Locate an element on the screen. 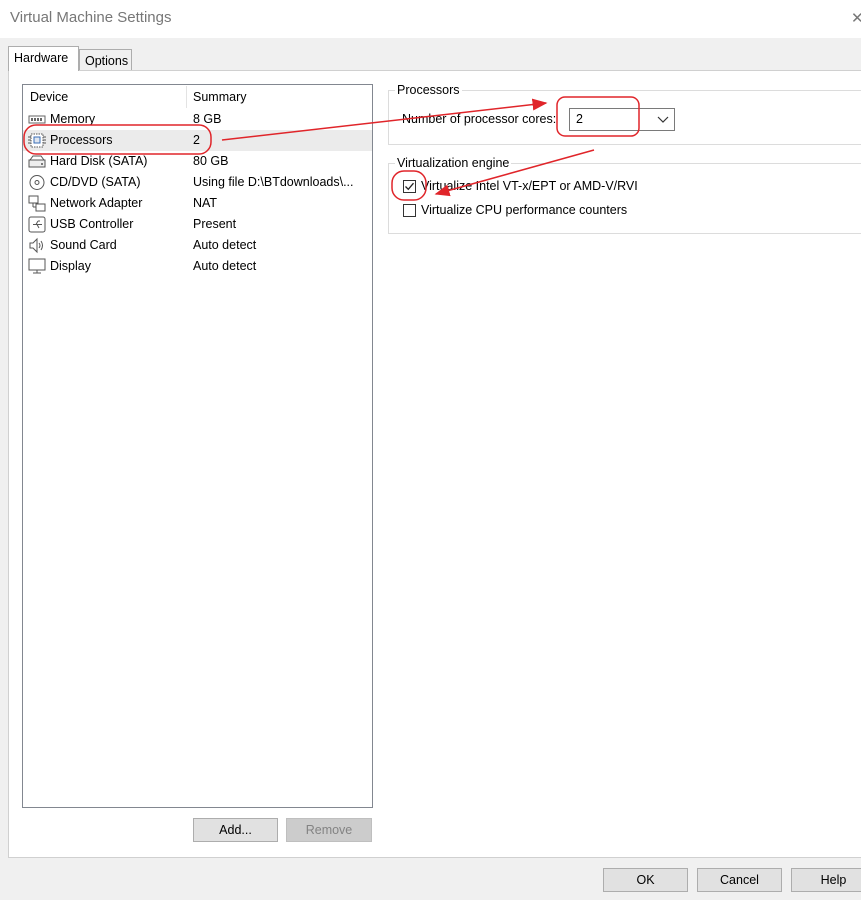 The height and width of the screenshot is (900, 861). hard-disk-icon is located at coordinates (37, 161).